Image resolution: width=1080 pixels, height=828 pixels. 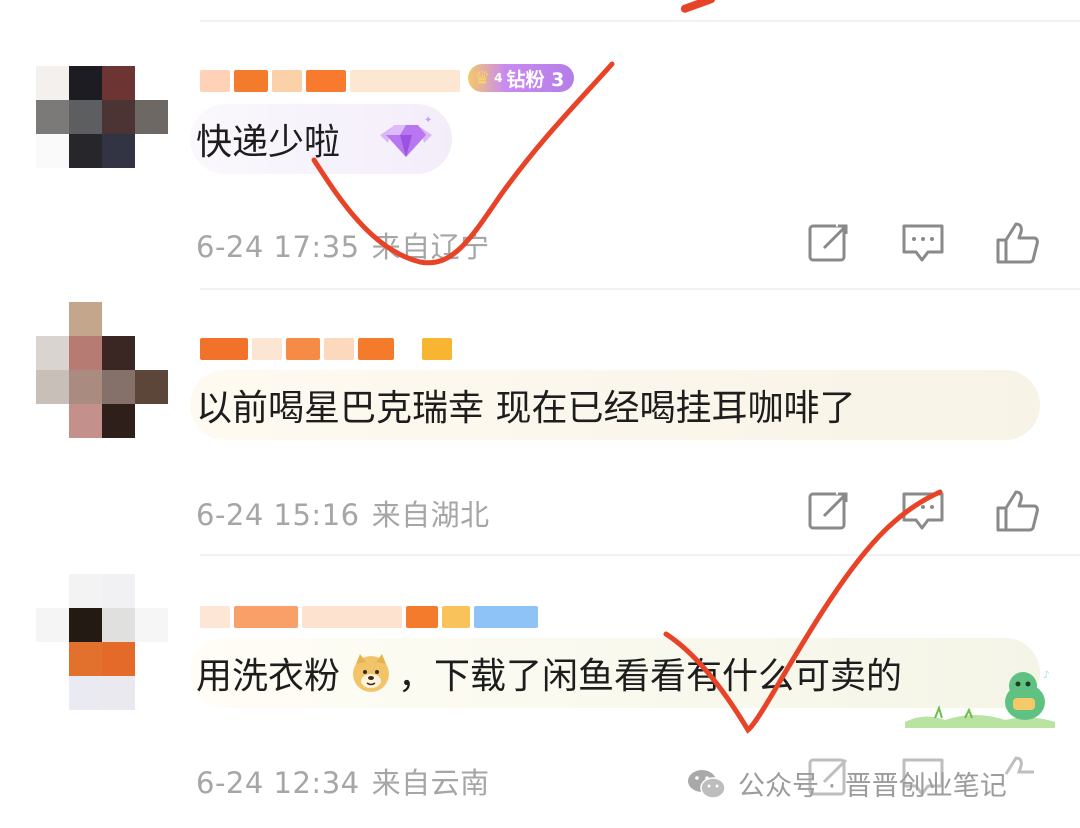 What do you see at coordinates (371, 673) in the screenshot?
I see `doge-icon` at bounding box center [371, 673].